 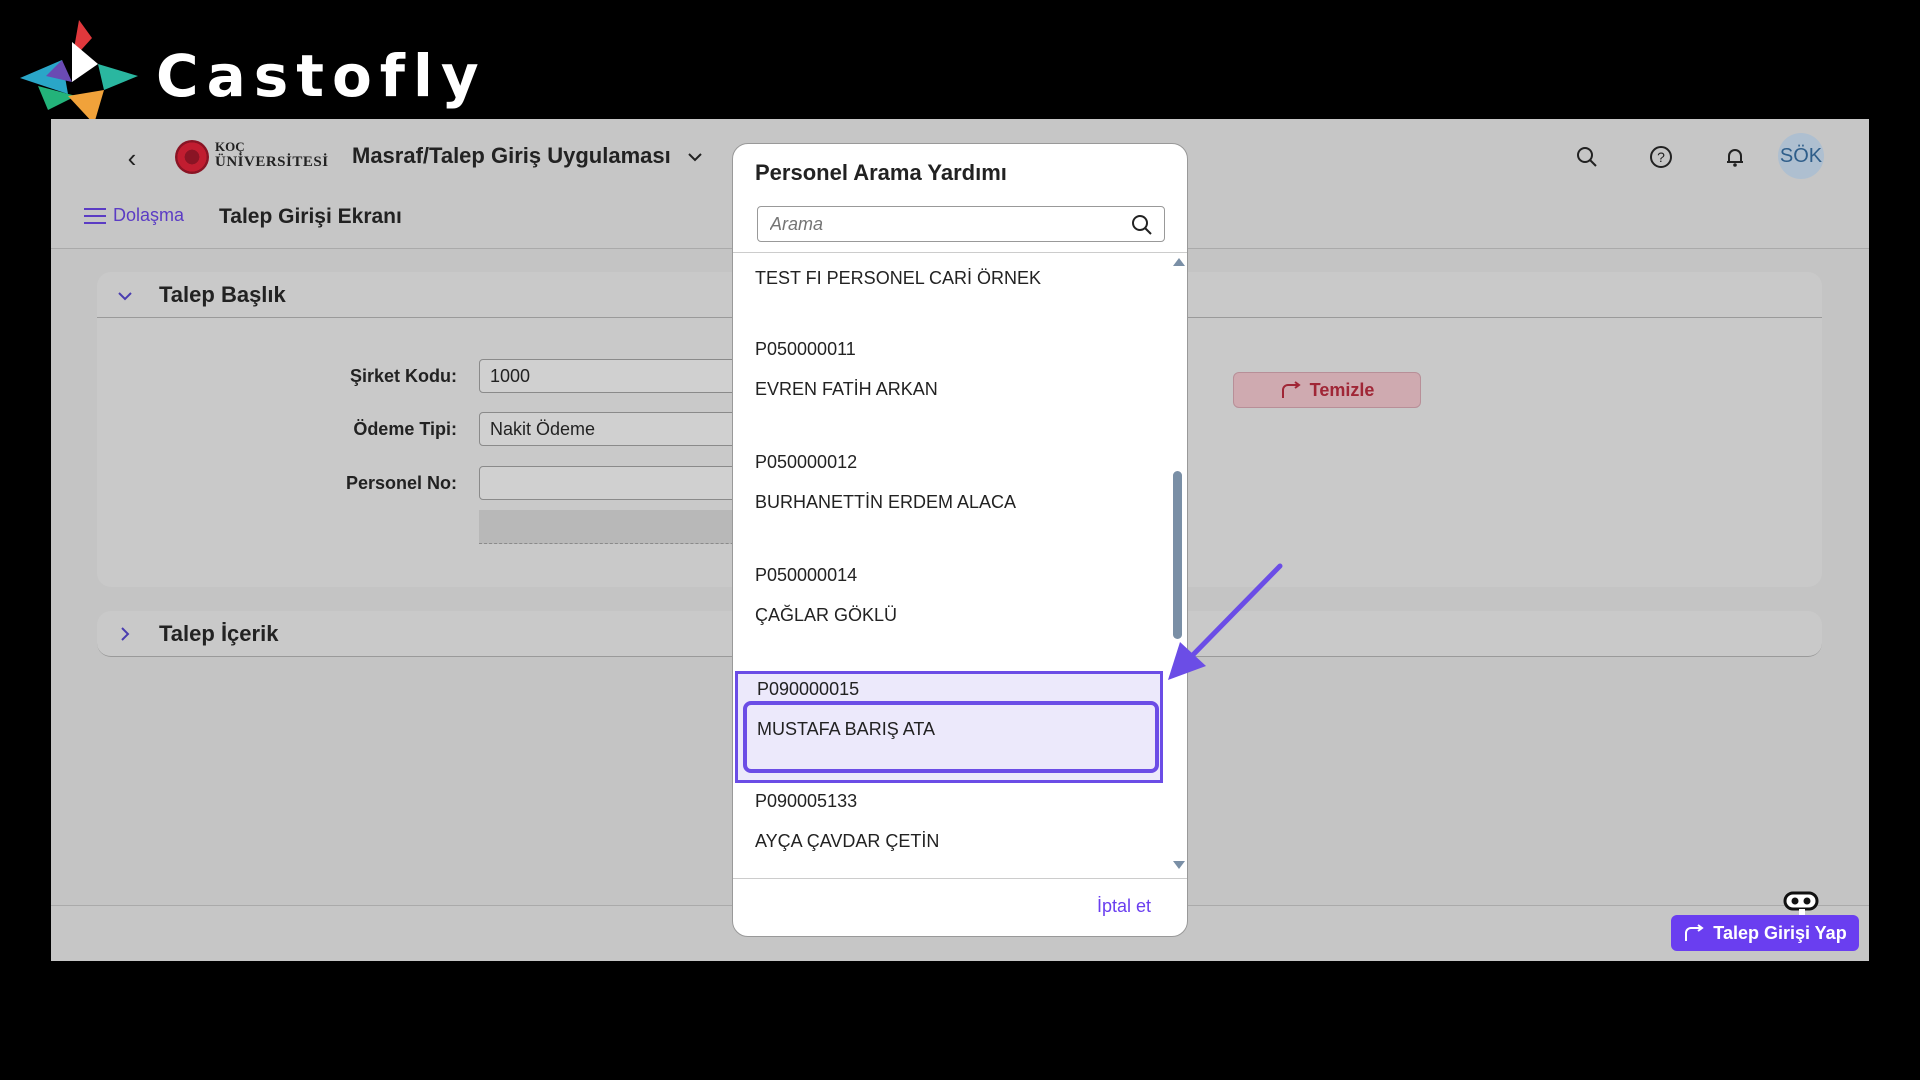 What do you see at coordinates (951, 834) in the screenshot?
I see `list-item: P090005133 AYÇA ÇAVDAR ÇETİN` at bounding box center [951, 834].